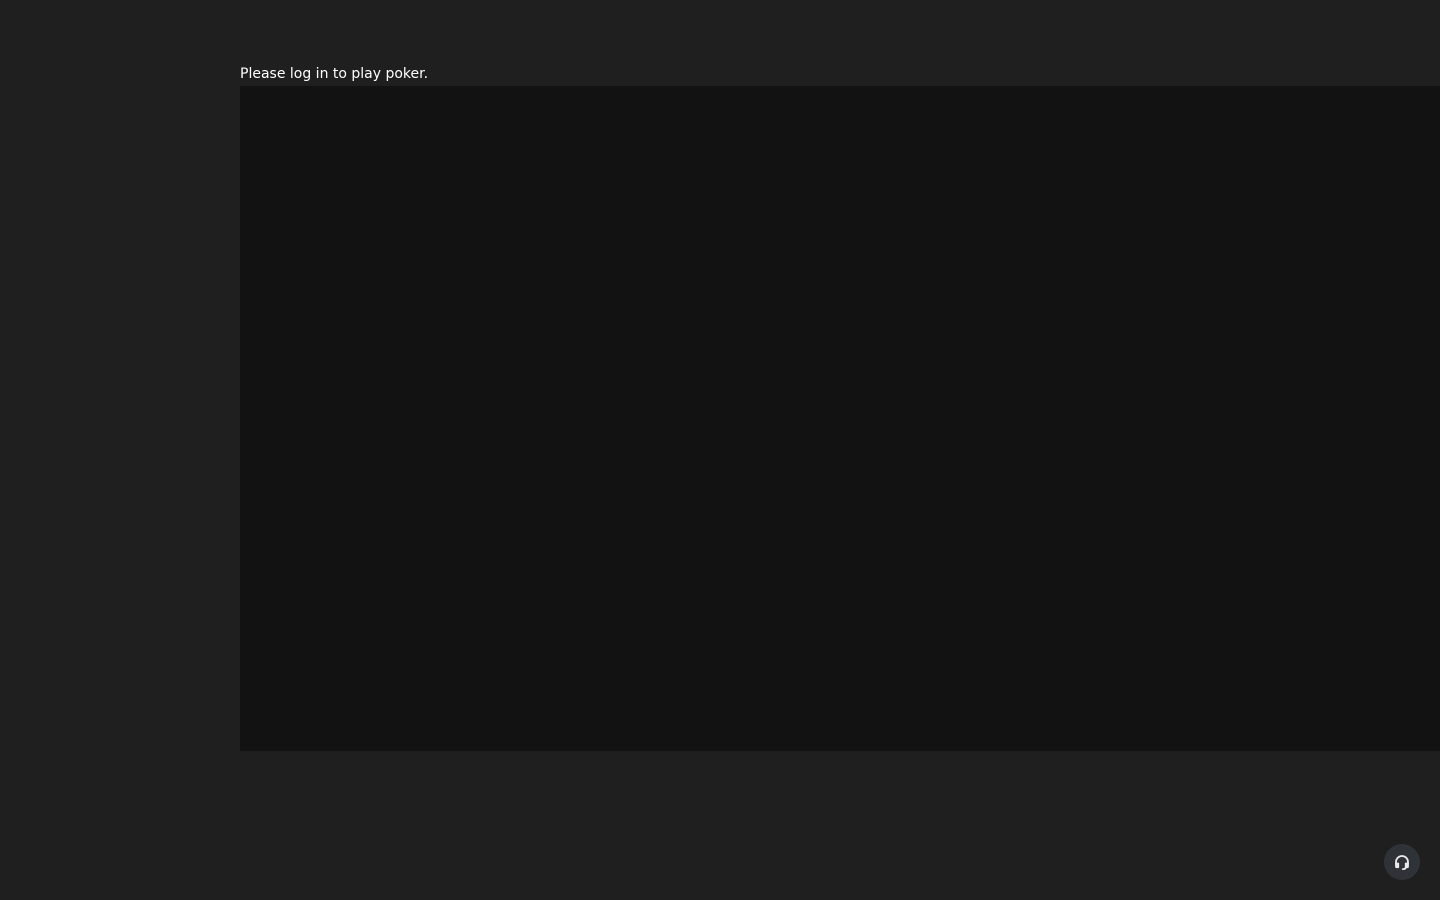 This screenshot has width=1440, height=900. I want to click on support-chat-button, so click(1402, 862).